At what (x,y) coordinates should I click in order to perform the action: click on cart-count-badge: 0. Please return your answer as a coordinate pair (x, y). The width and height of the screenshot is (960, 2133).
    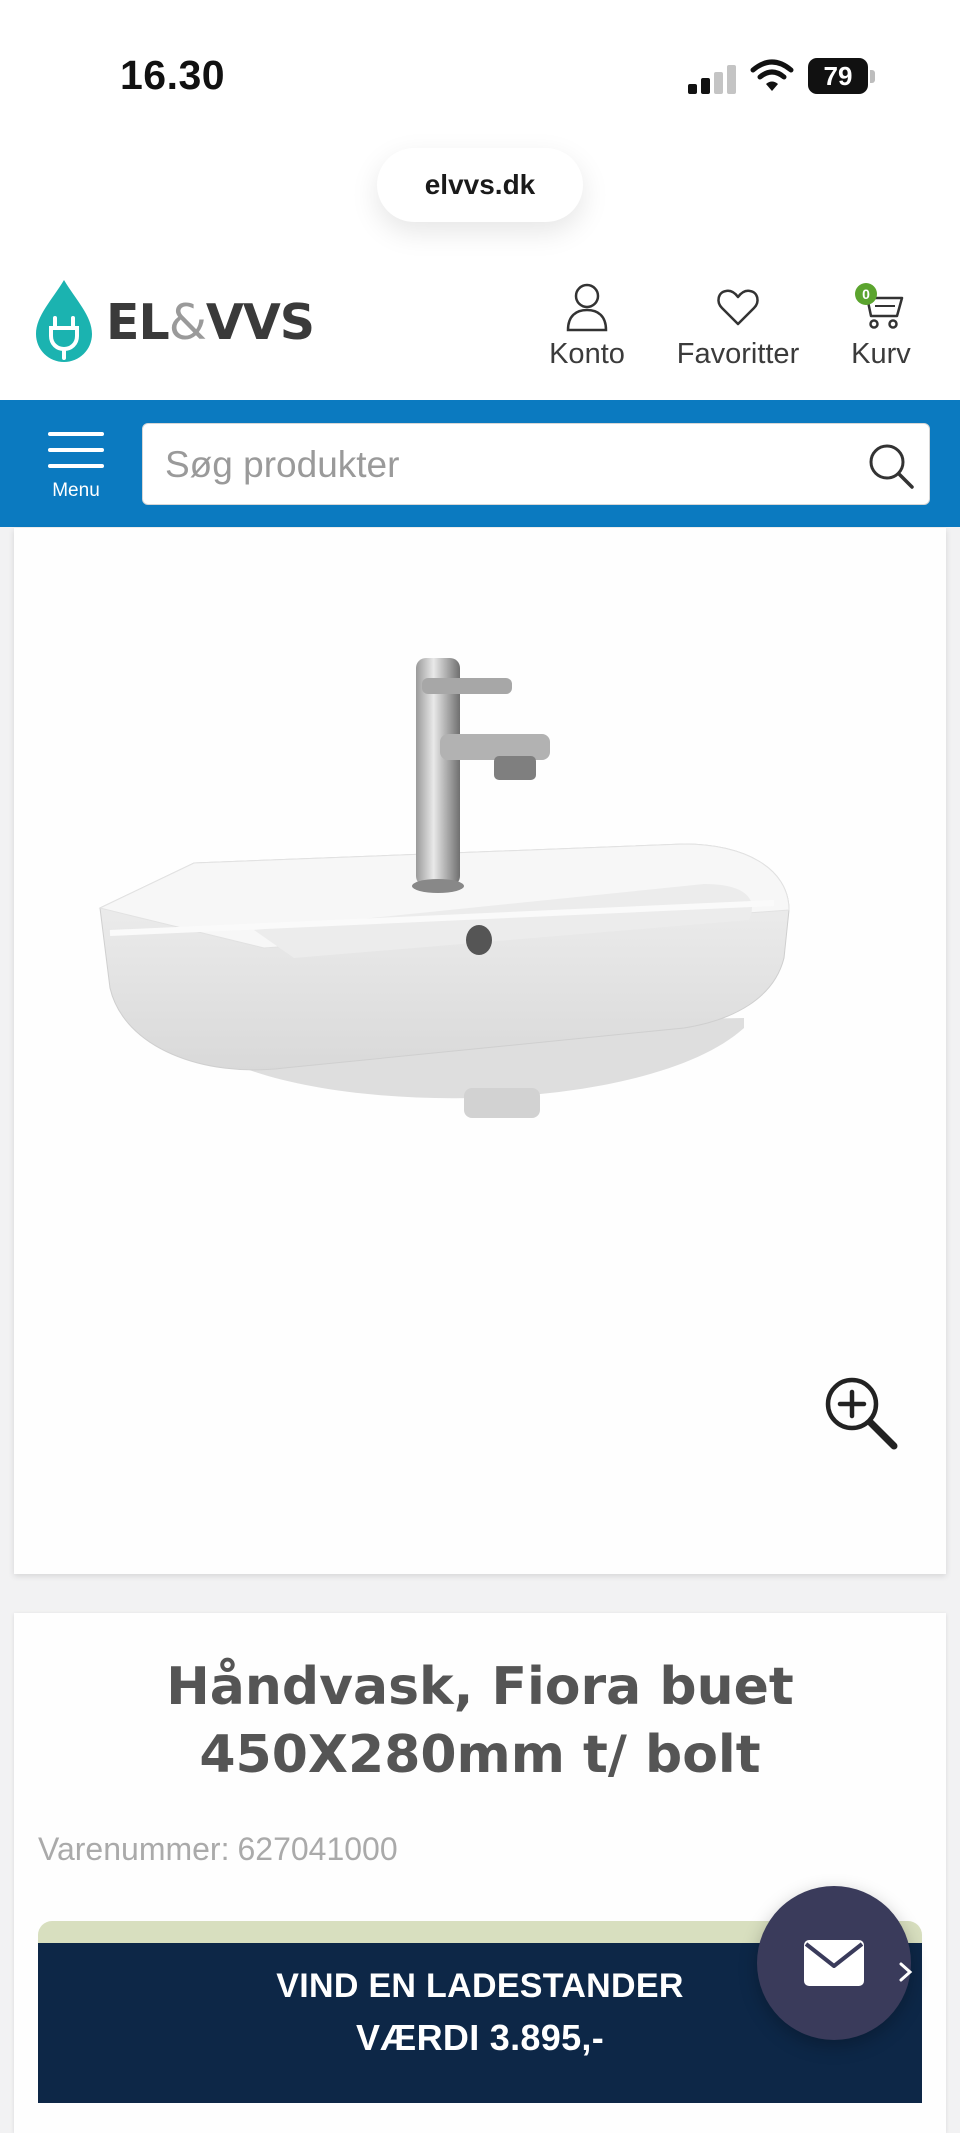
    Looking at the image, I should click on (866, 294).